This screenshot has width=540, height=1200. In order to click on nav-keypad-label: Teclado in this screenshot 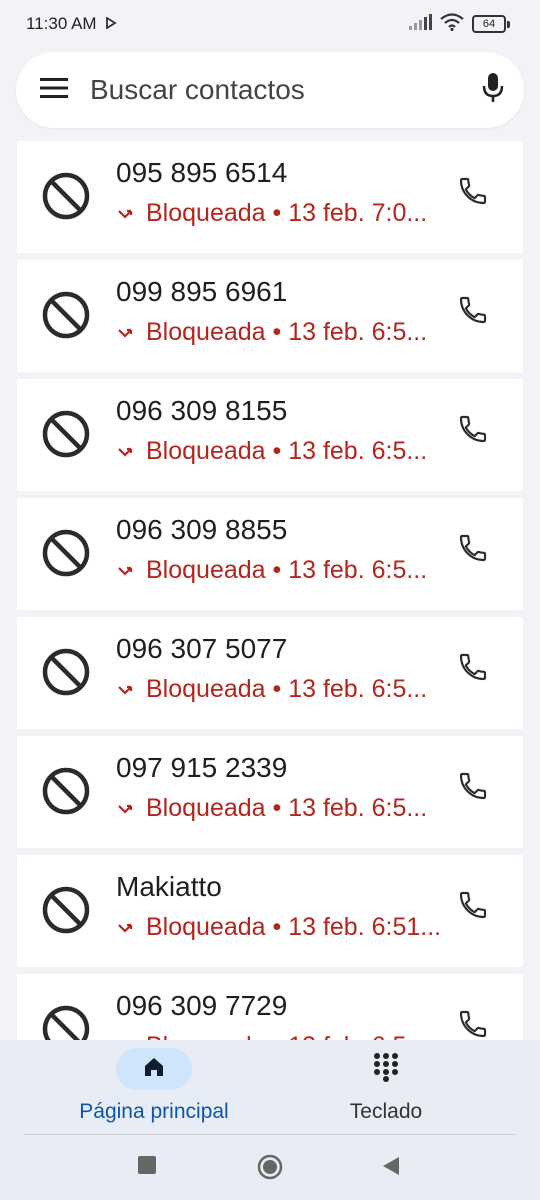, I will do `click(386, 1111)`.